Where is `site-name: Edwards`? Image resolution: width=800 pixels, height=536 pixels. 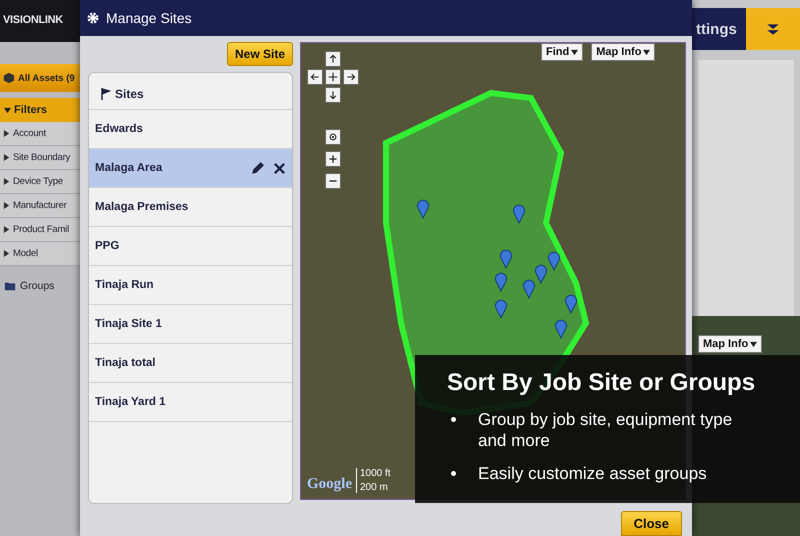
site-name: Edwards is located at coordinates (119, 129).